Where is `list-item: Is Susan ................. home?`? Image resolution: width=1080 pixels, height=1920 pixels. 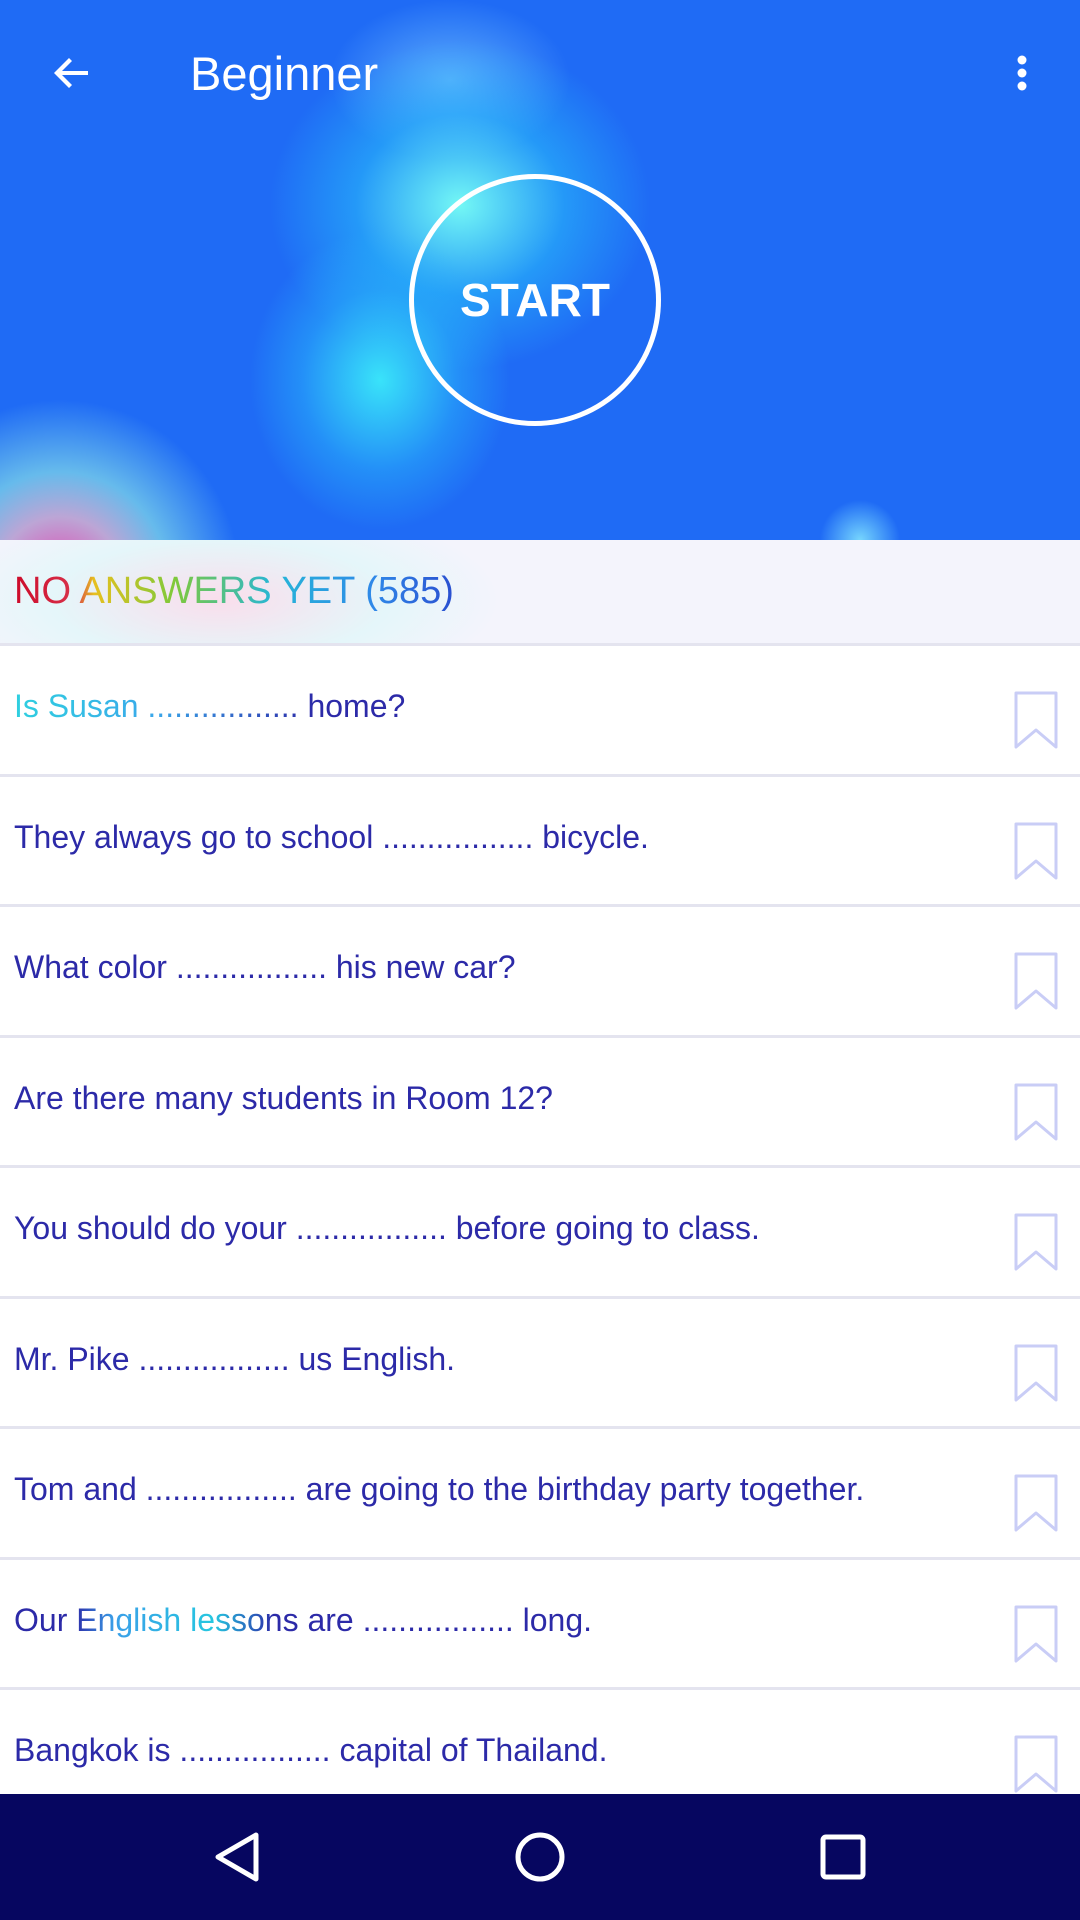
list-item: Is Susan ................. home? is located at coordinates (540, 711).